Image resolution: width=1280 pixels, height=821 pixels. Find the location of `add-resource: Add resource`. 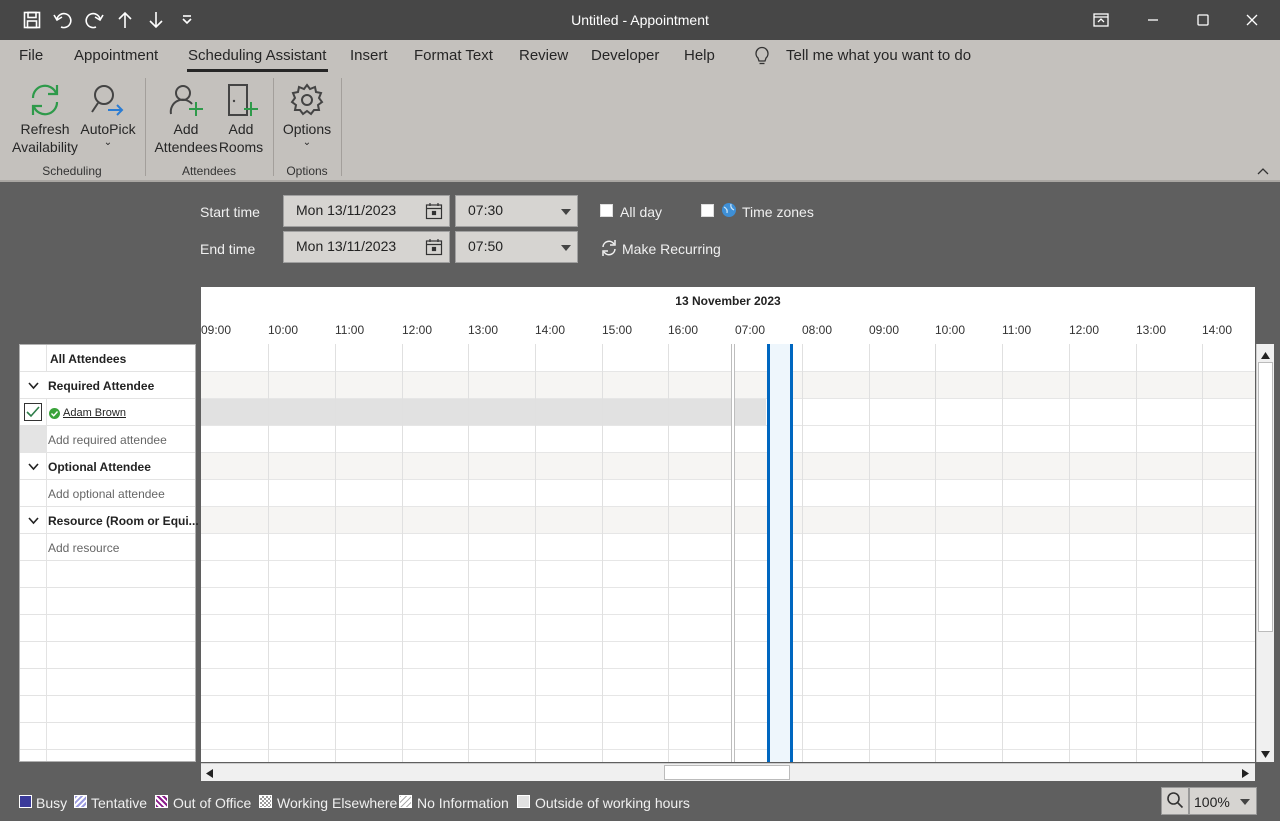

add-resource: Add resource is located at coordinates (107, 547).